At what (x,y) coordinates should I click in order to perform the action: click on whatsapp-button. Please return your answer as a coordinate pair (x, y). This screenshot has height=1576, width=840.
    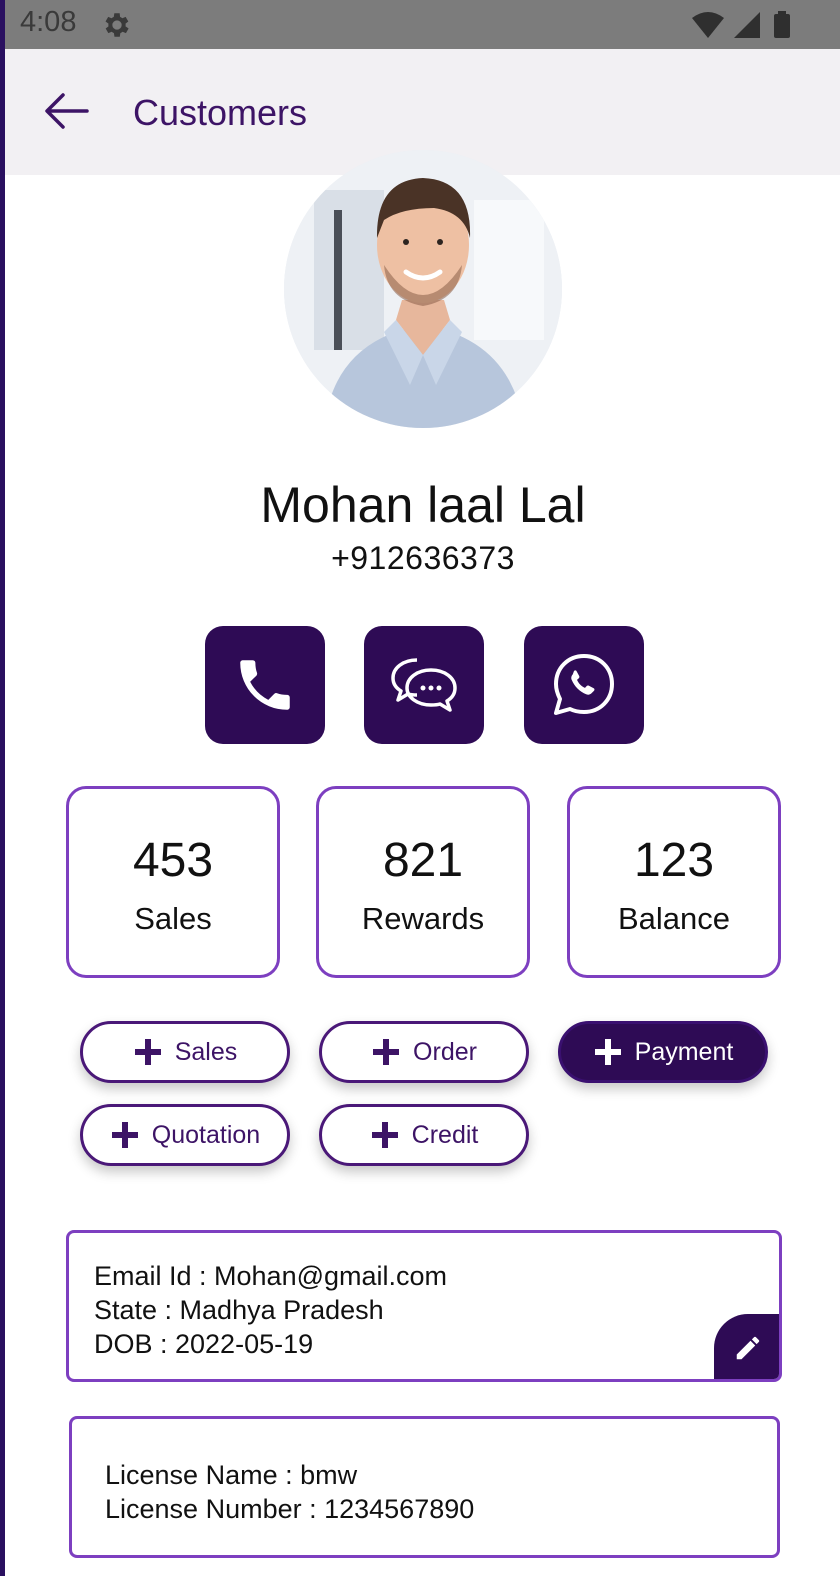
    Looking at the image, I should click on (584, 685).